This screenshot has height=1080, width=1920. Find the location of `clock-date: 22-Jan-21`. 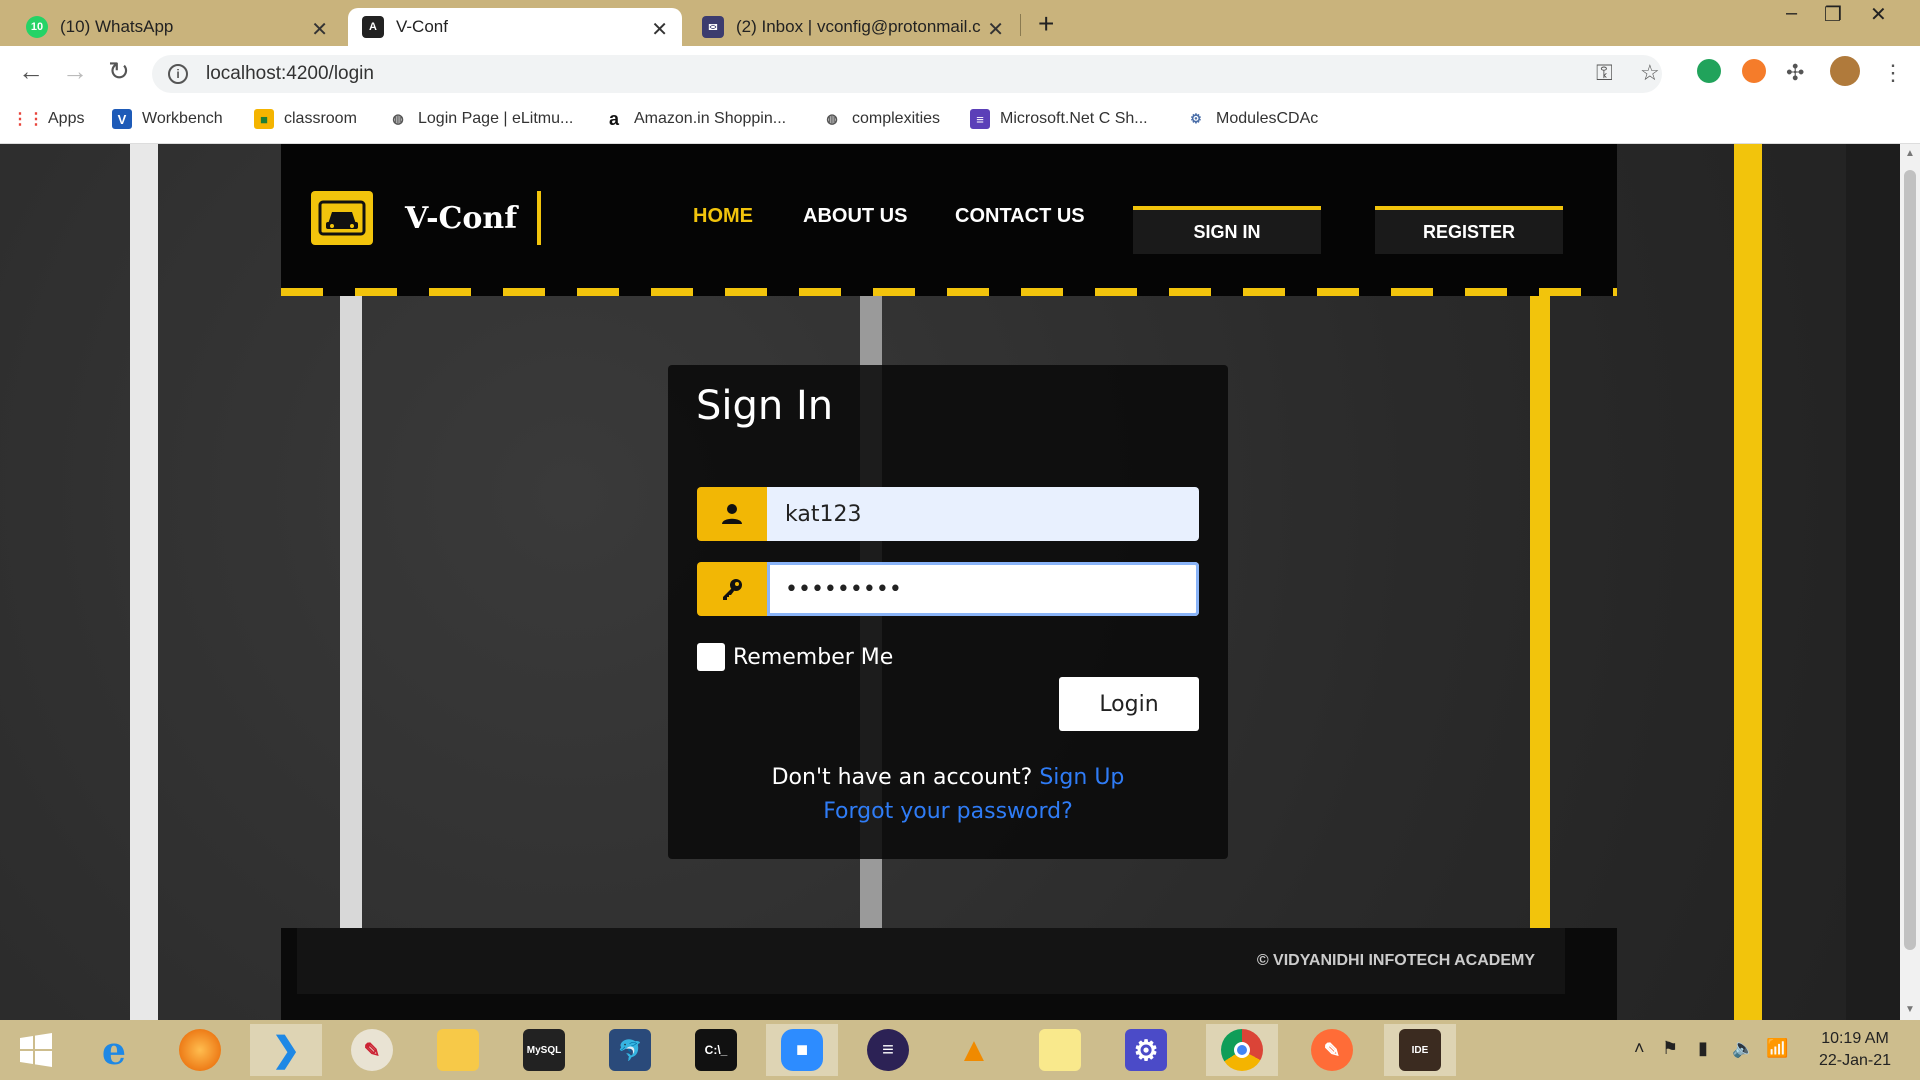

clock-date: 22-Jan-21 is located at coordinates (1855, 1060).